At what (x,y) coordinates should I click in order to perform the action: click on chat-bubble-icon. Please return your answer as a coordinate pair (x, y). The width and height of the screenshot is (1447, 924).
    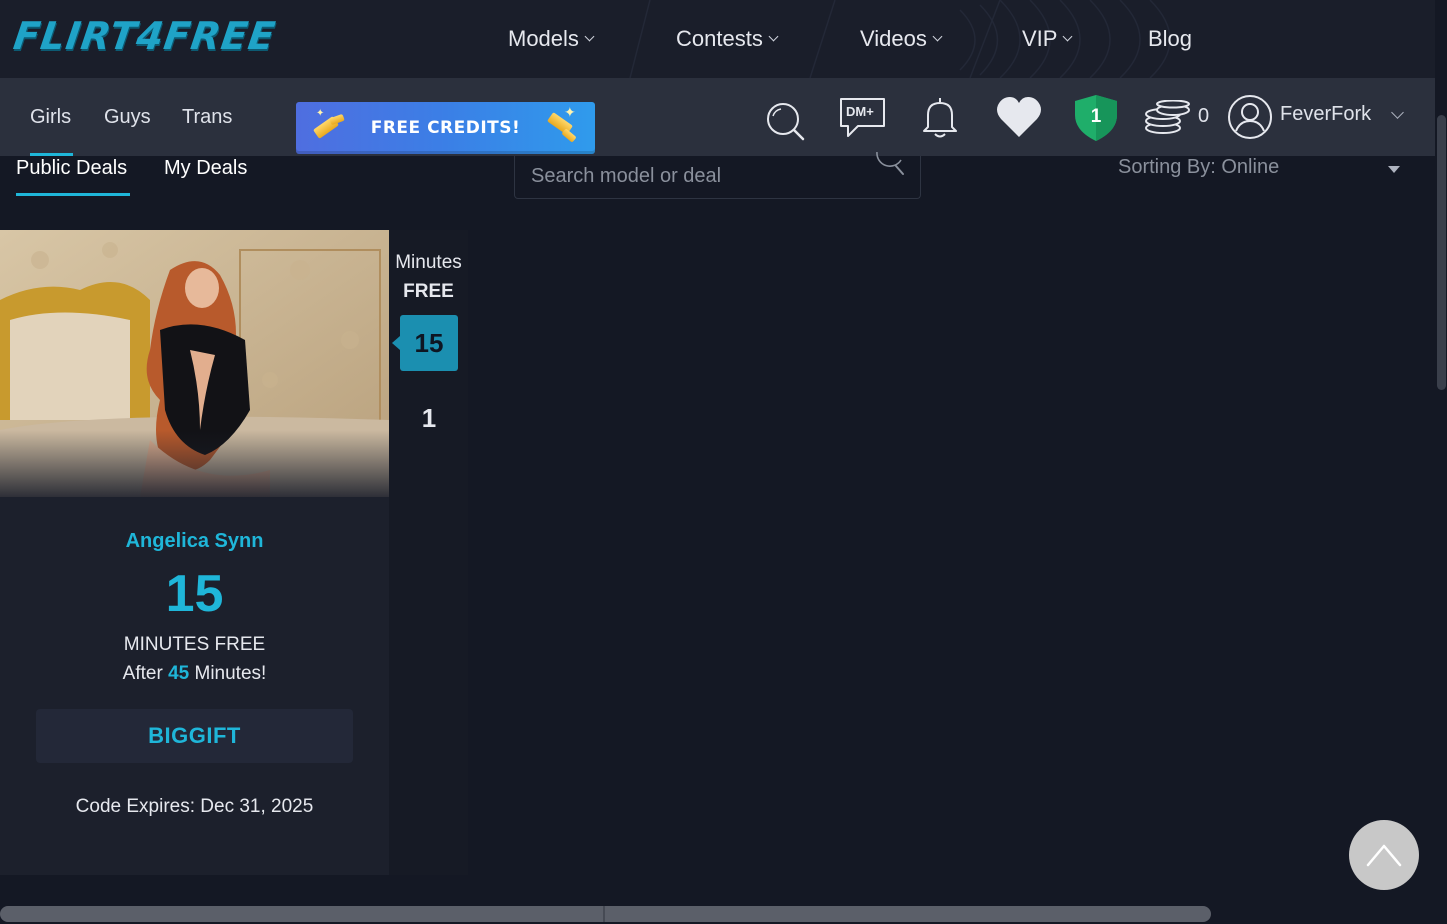
    Looking at the image, I should click on (862, 117).